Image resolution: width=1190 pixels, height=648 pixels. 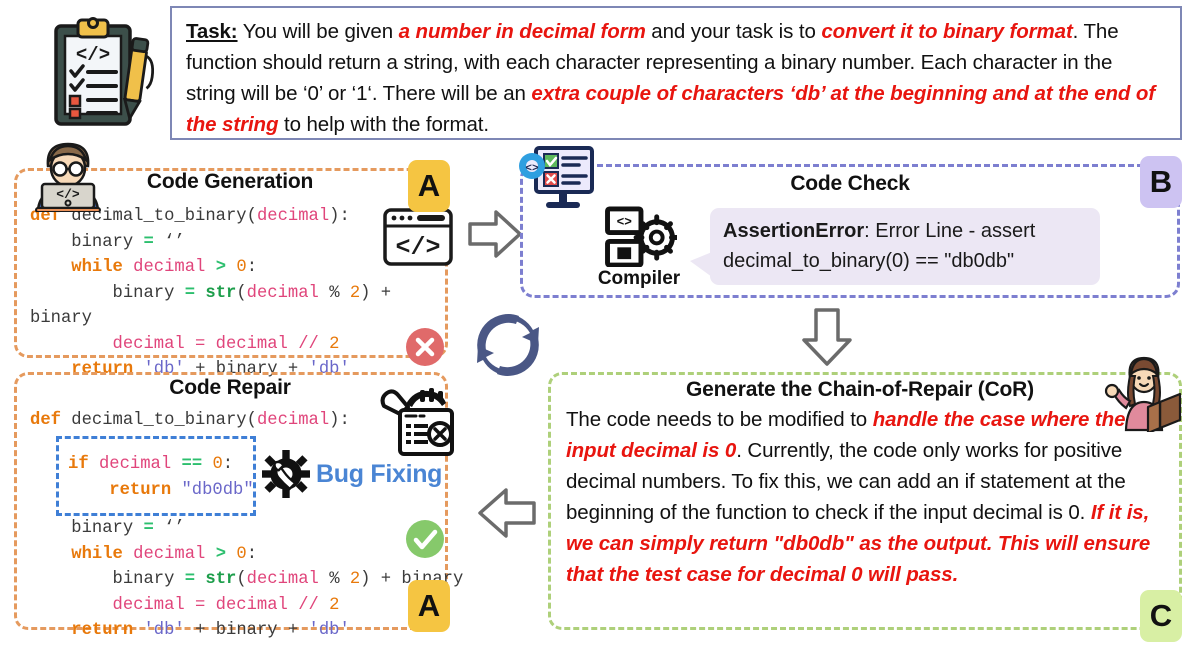 What do you see at coordinates (425, 539) in the screenshot?
I see `pass-circle-icon` at bounding box center [425, 539].